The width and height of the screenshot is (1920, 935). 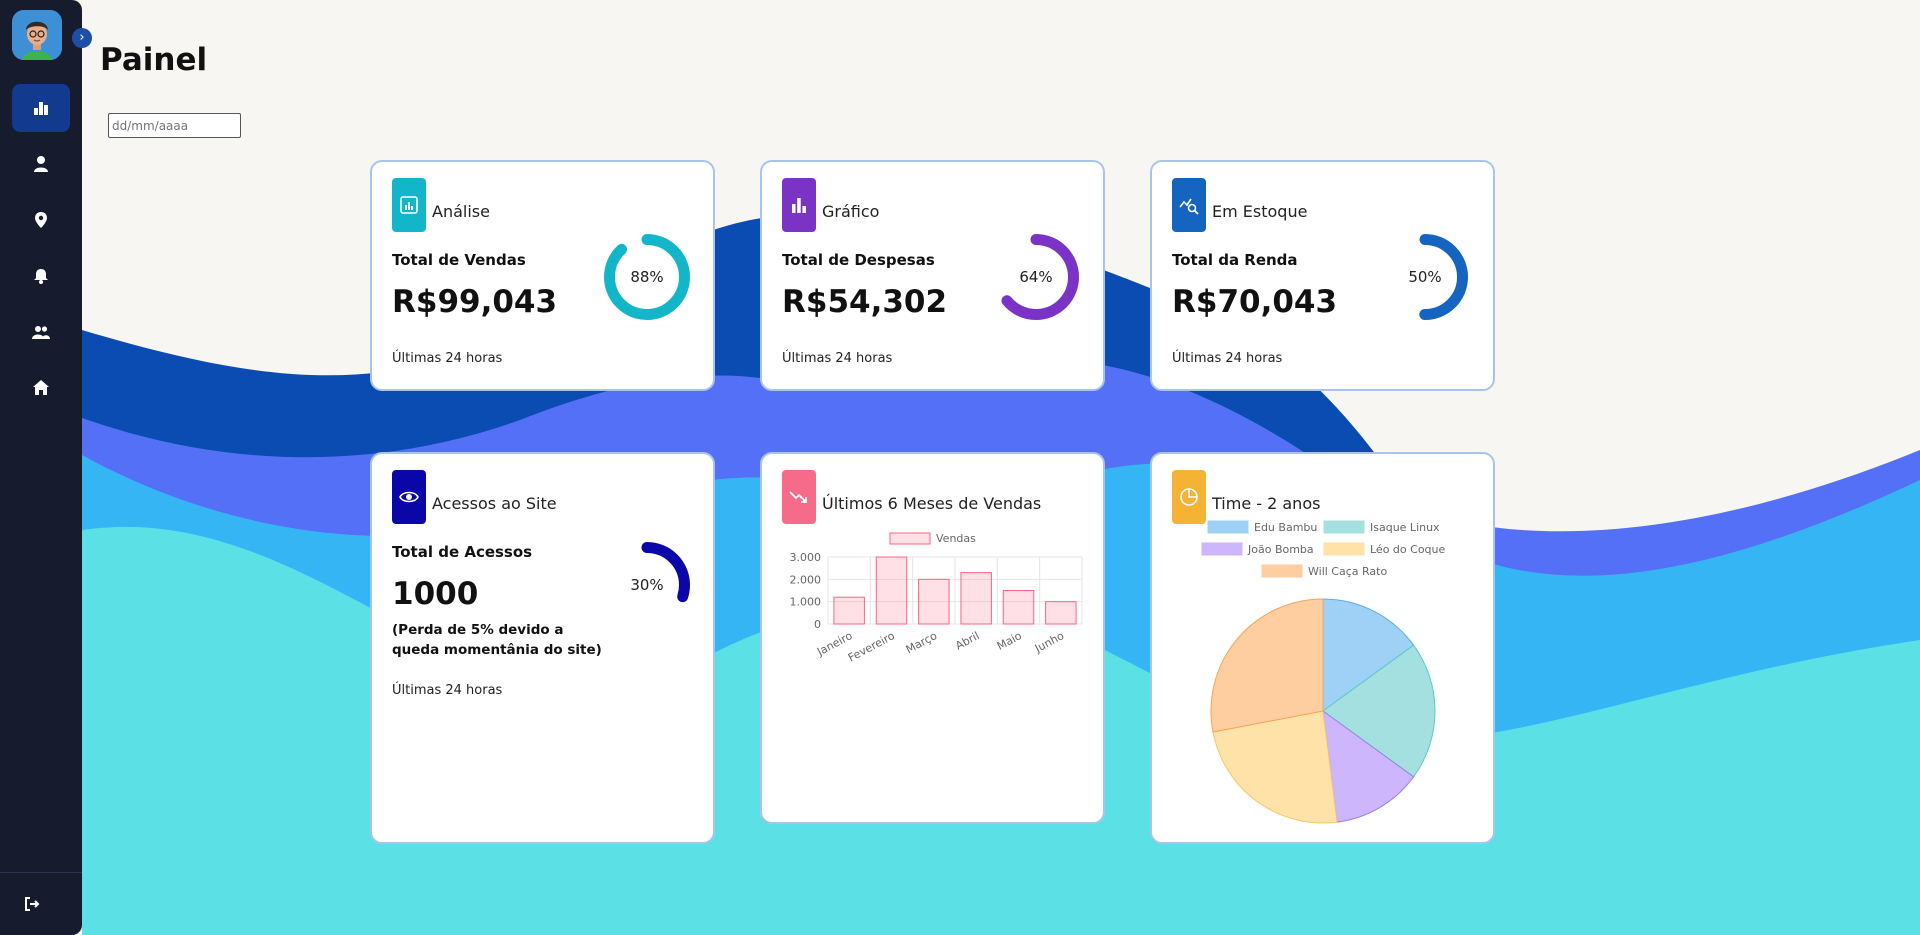 What do you see at coordinates (174, 125) in the screenshot?
I see `date-input` at bounding box center [174, 125].